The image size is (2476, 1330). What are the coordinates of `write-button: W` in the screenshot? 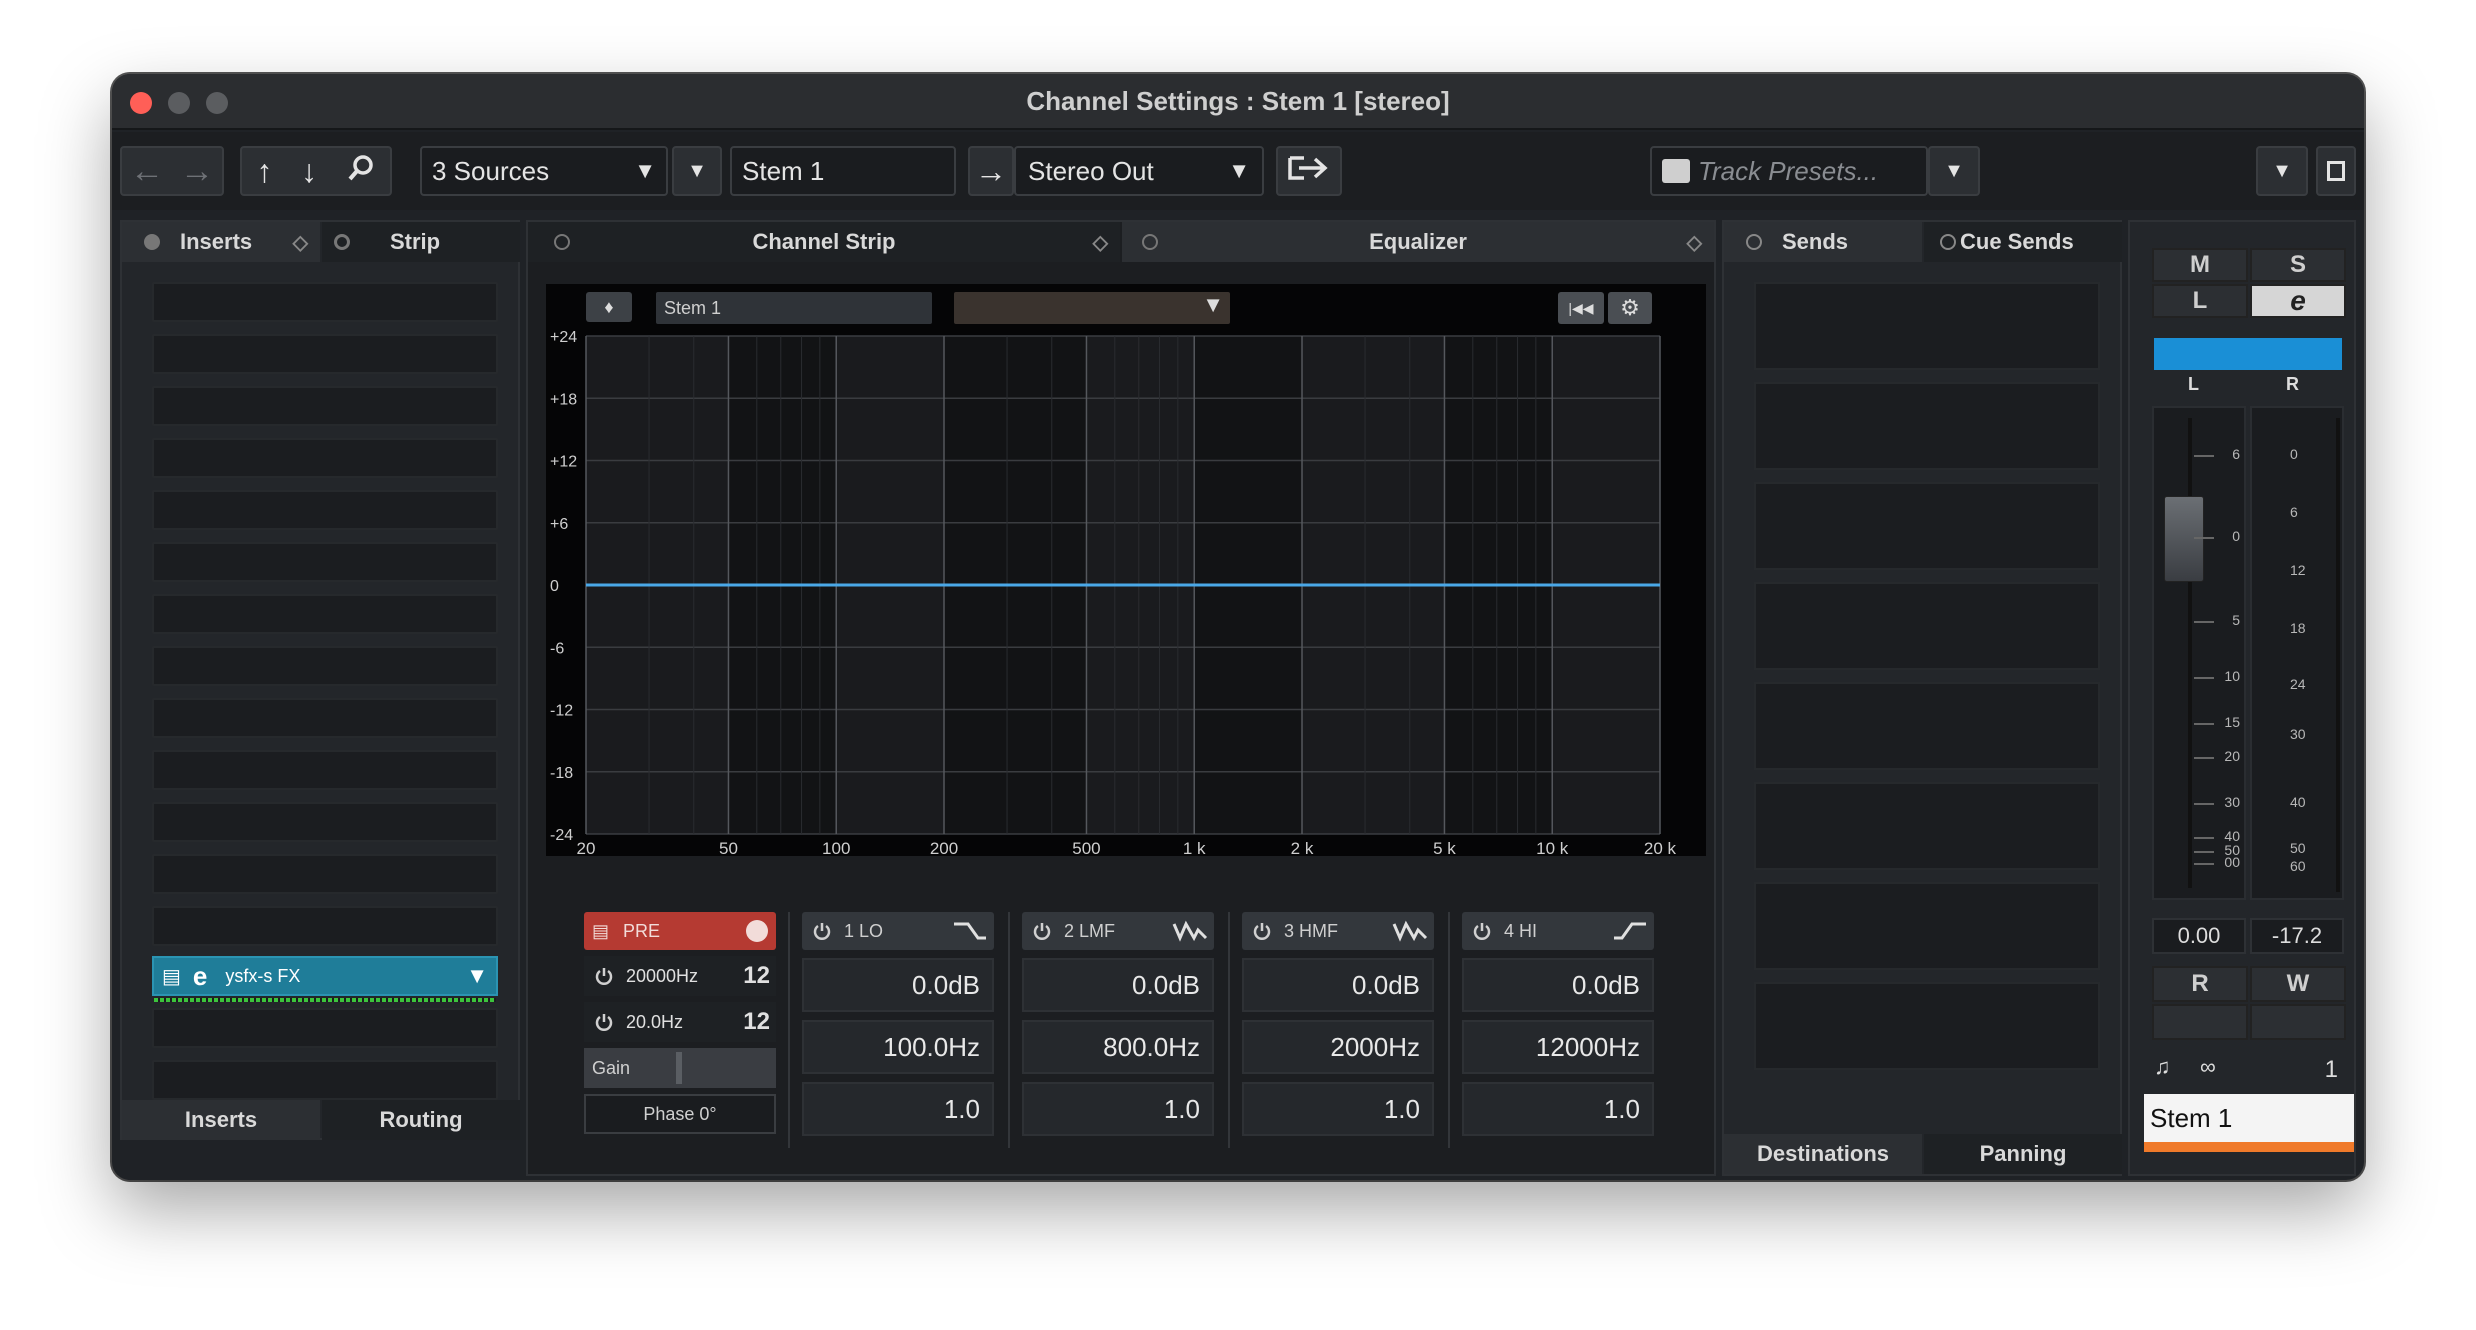 It's located at (2298, 984).